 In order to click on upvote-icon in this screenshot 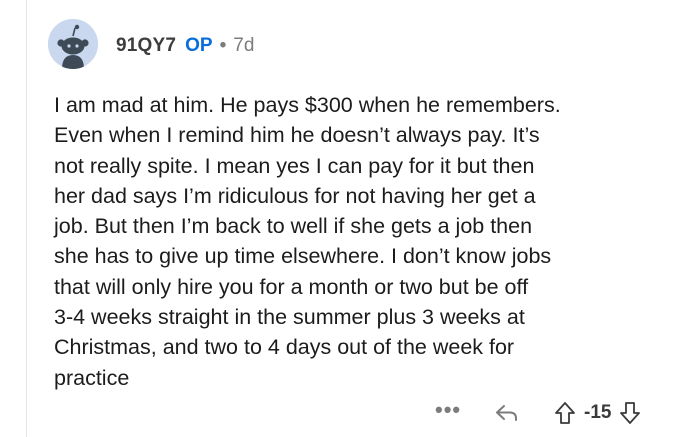, I will do `click(565, 413)`.